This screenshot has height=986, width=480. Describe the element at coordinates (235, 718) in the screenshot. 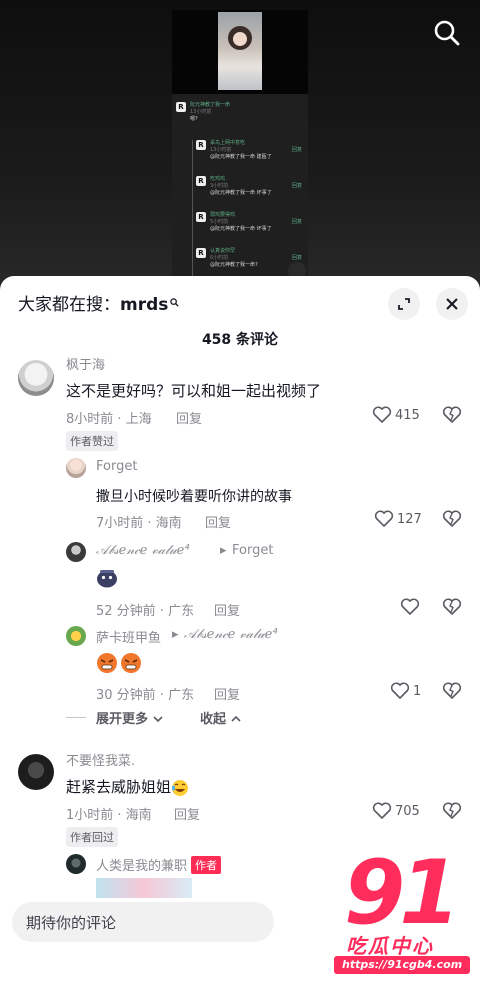

I see `chevron-up-icon` at that location.